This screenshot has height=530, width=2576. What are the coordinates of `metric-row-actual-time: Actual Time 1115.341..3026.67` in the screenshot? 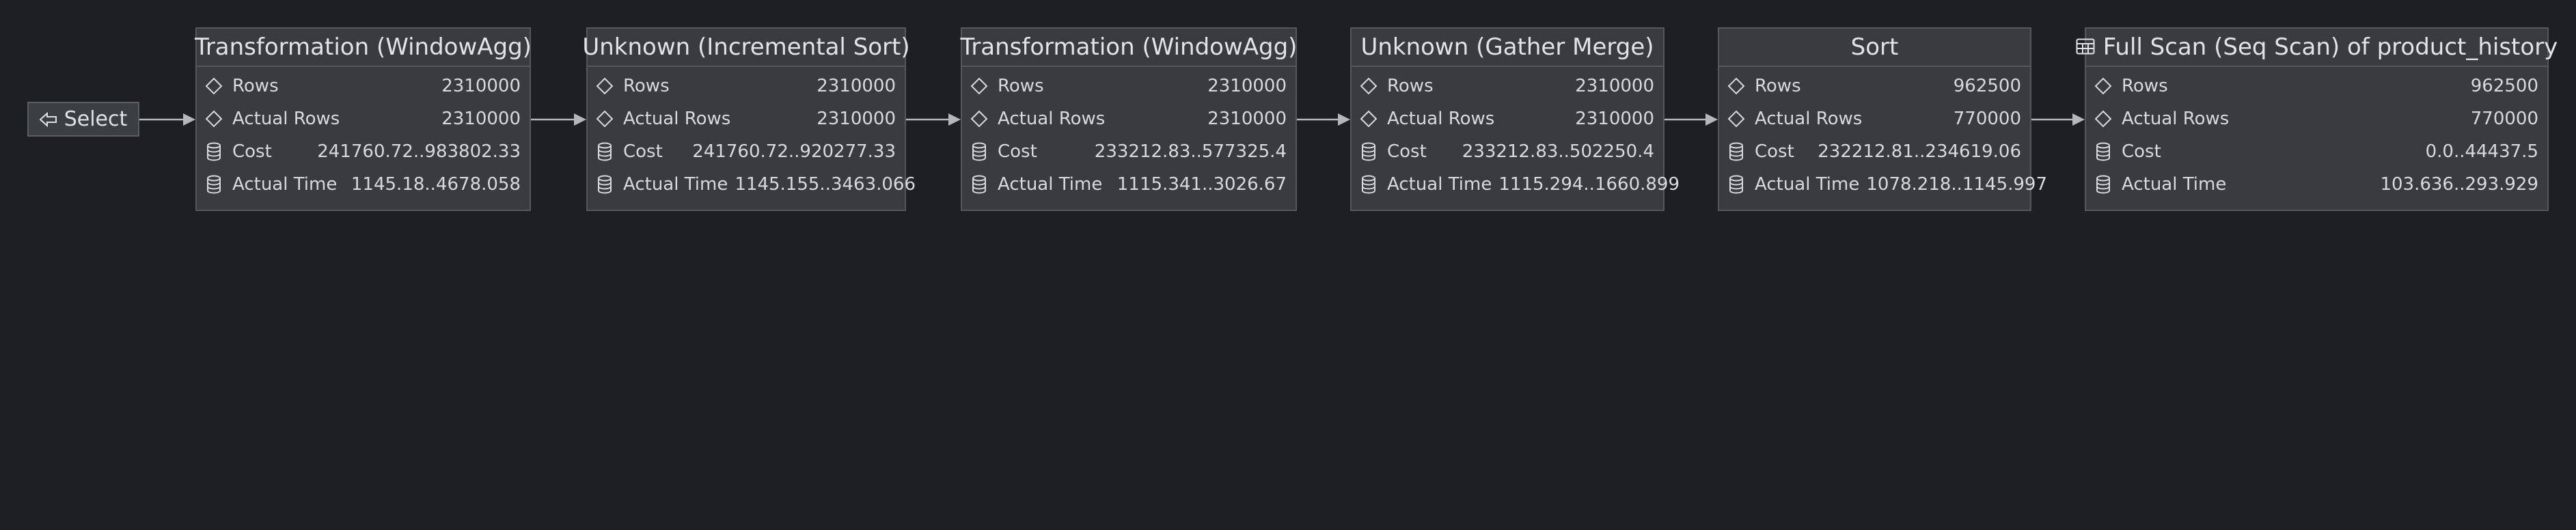 It's located at (1129, 184).